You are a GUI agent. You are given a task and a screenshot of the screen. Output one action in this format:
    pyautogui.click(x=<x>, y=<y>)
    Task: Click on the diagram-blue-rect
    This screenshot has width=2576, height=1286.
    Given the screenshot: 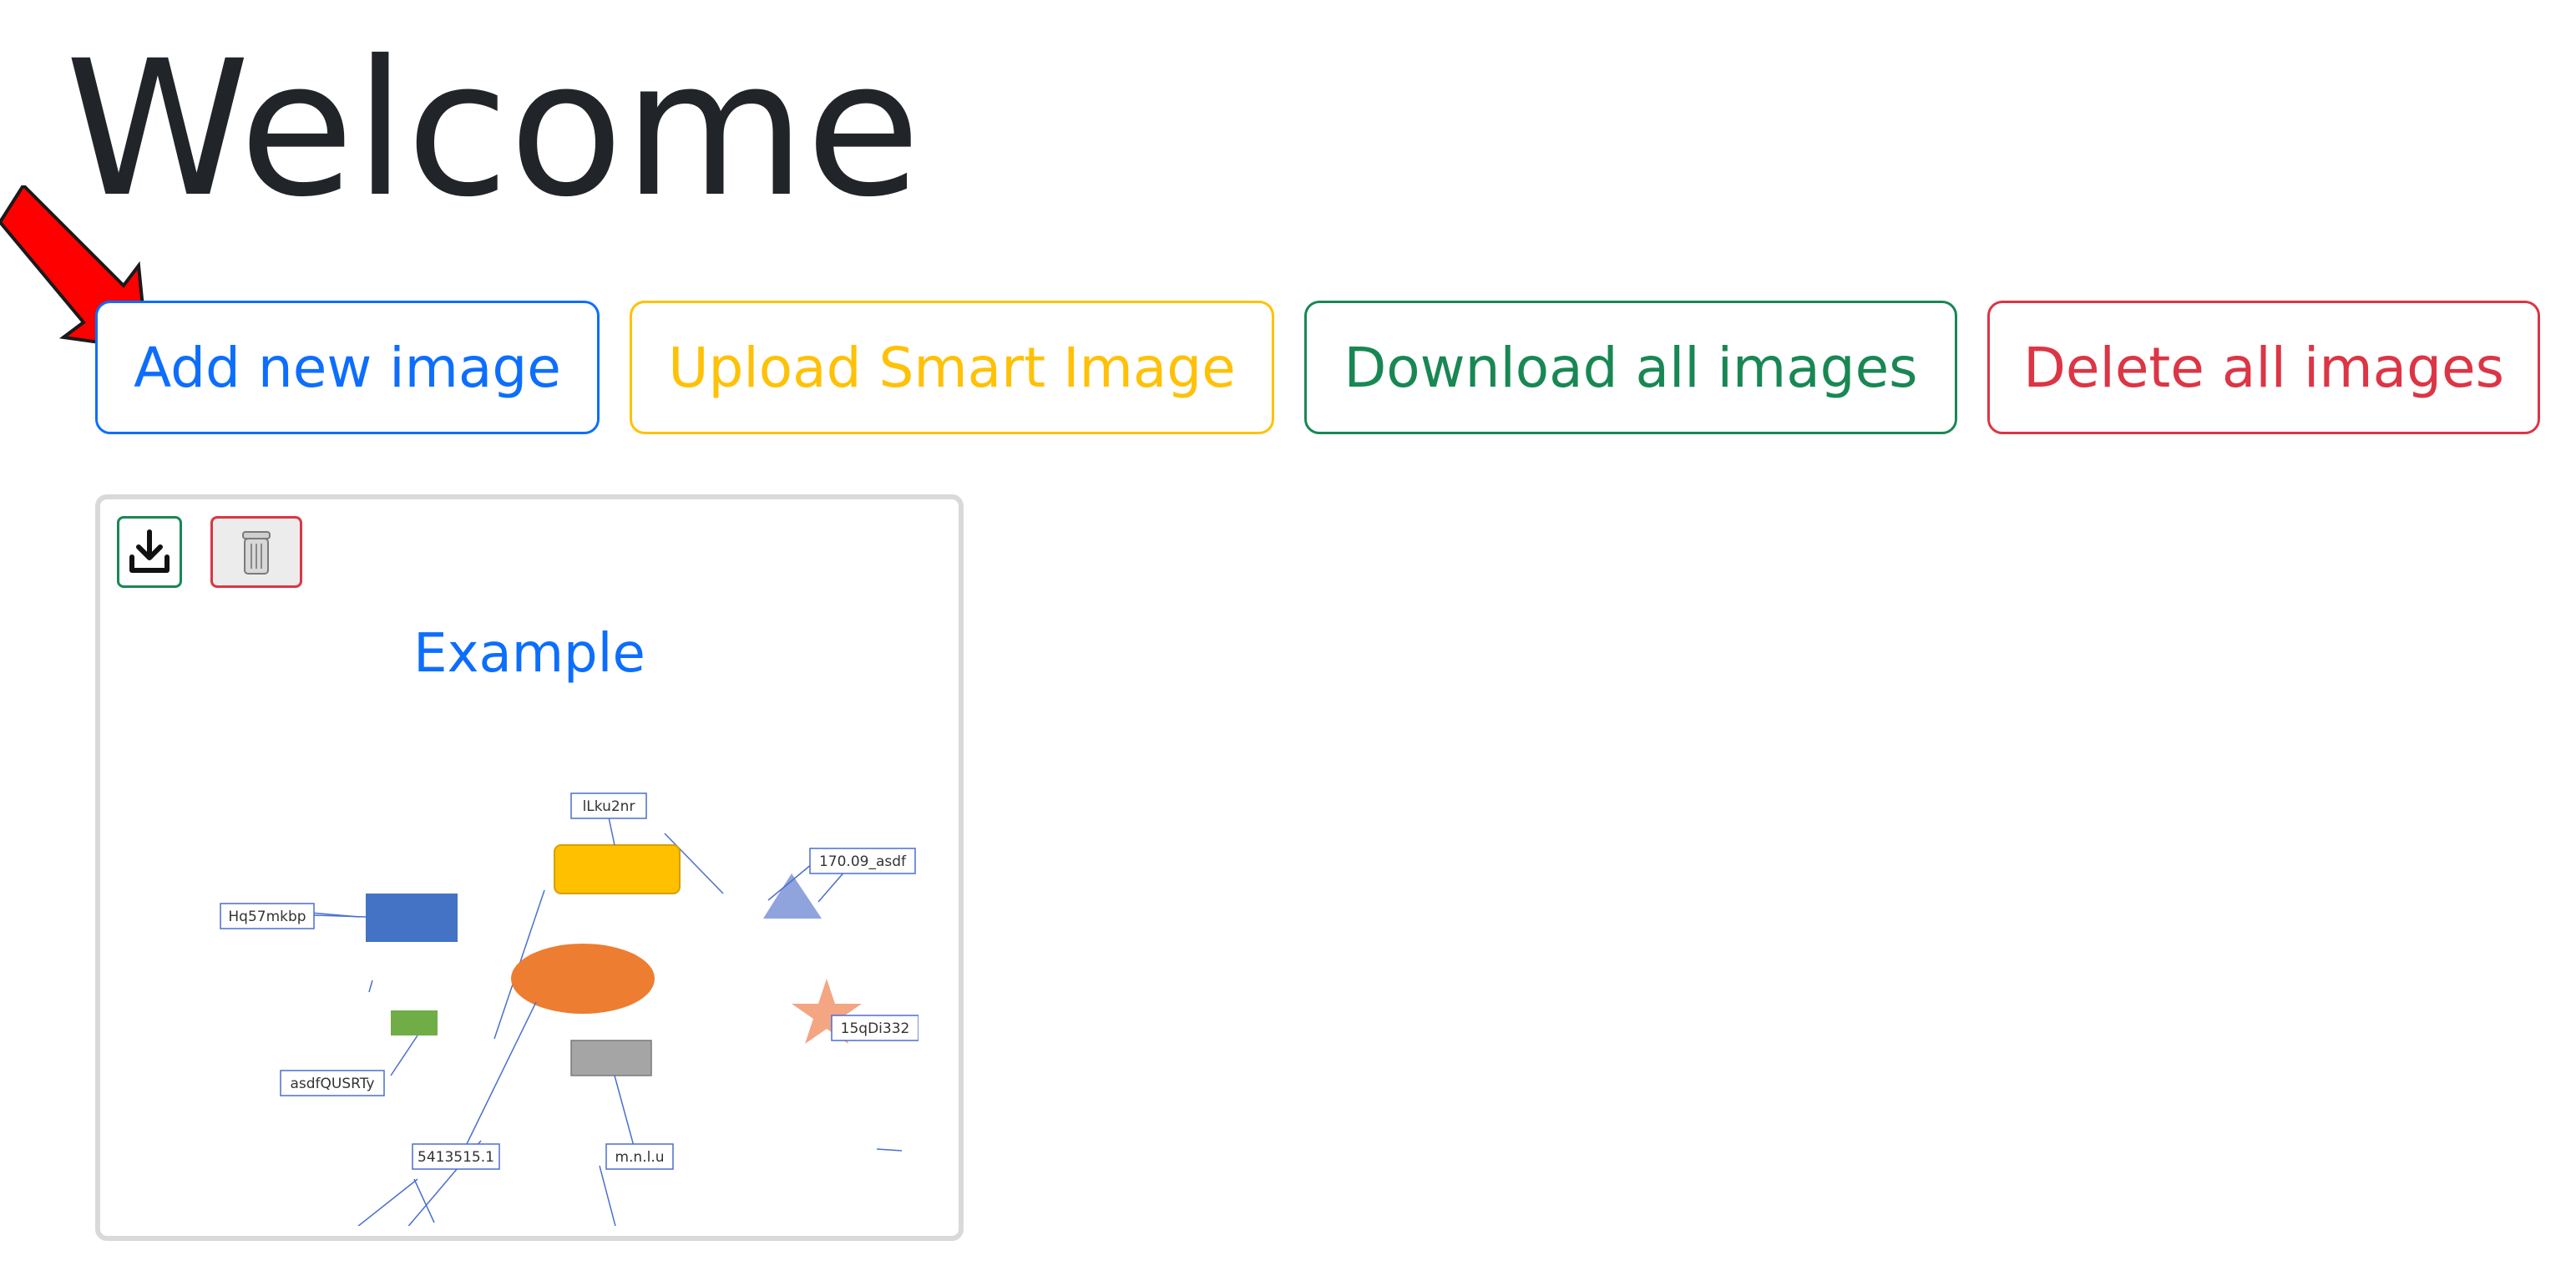 What is the action you would take?
    pyautogui.click(x=412, y=918)
    